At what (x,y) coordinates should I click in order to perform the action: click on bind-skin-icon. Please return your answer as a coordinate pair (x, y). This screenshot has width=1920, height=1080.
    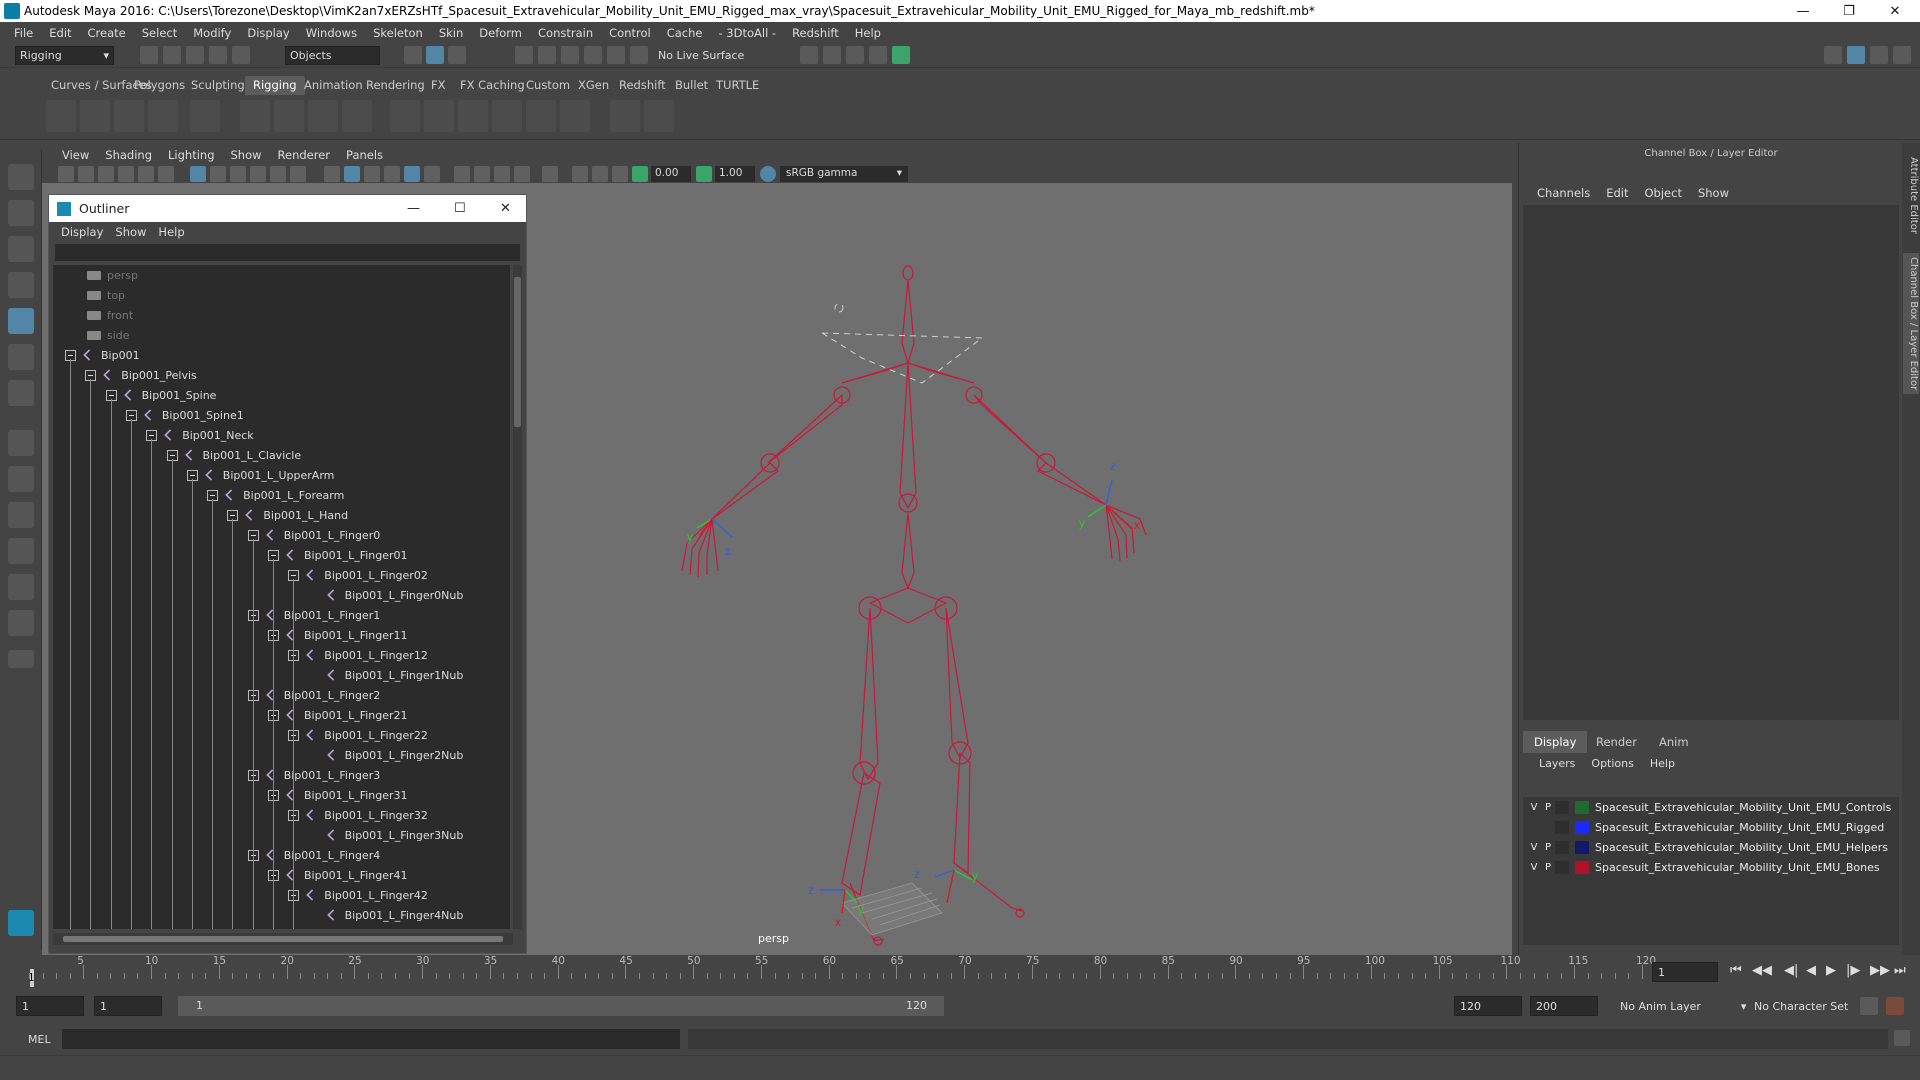
    Looking at the image, I should click on (405, 116).